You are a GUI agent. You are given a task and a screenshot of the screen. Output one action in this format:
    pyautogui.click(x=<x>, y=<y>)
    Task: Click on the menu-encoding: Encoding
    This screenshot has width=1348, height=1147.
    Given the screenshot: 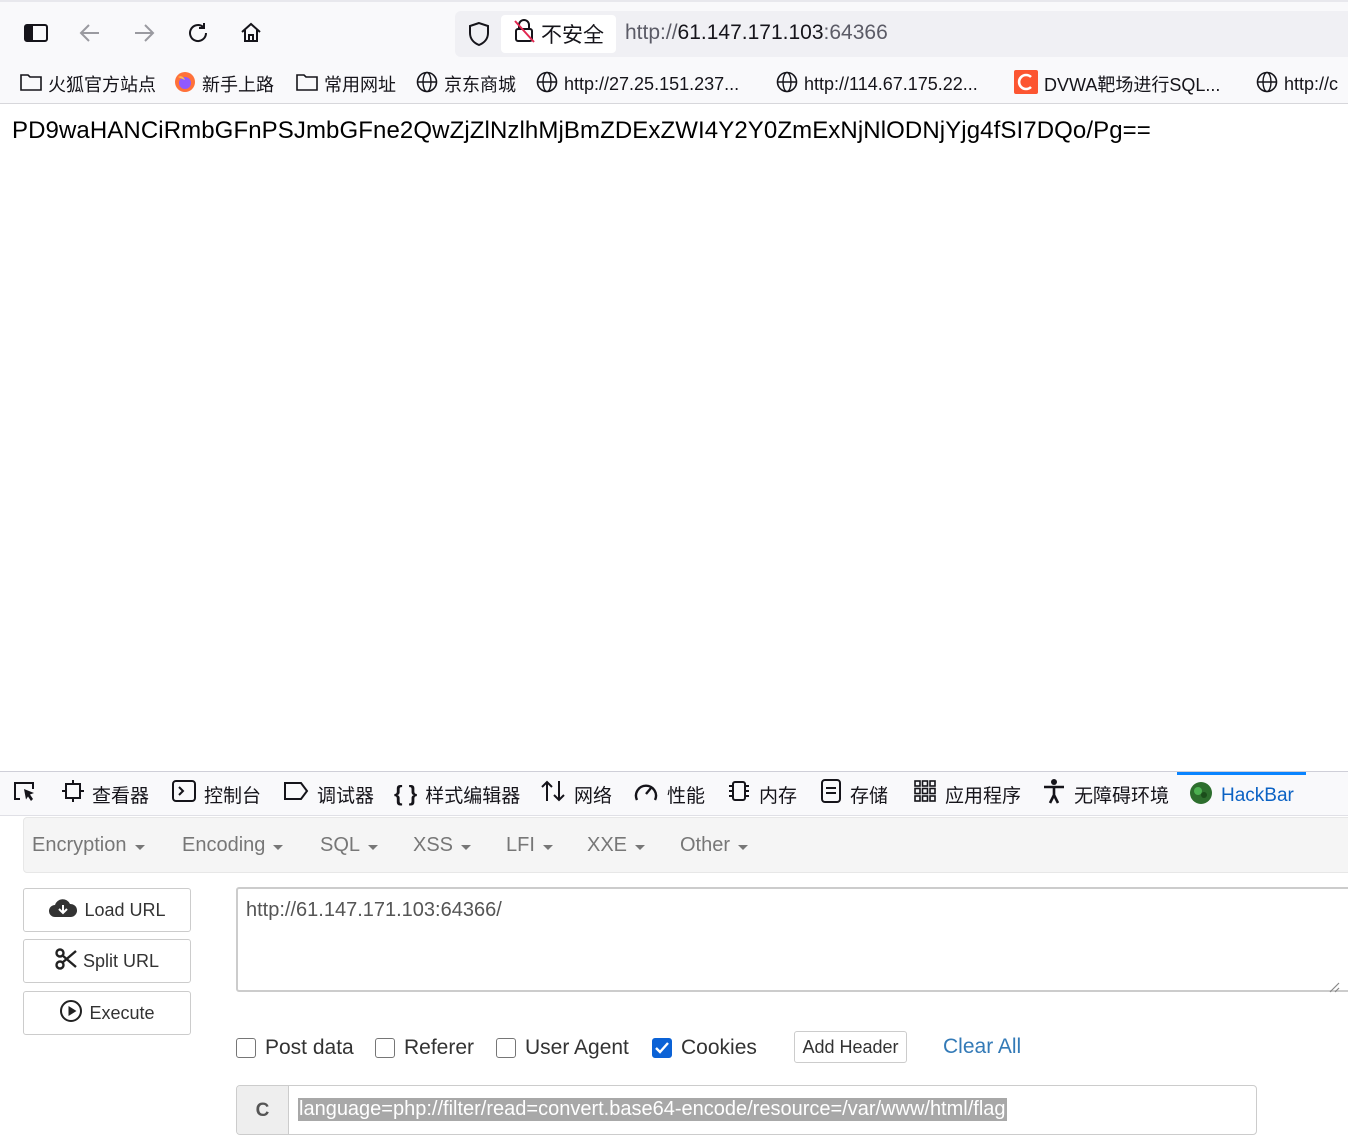 What is the action you would take?
    pyautogui.click(x=233, y=845)
    